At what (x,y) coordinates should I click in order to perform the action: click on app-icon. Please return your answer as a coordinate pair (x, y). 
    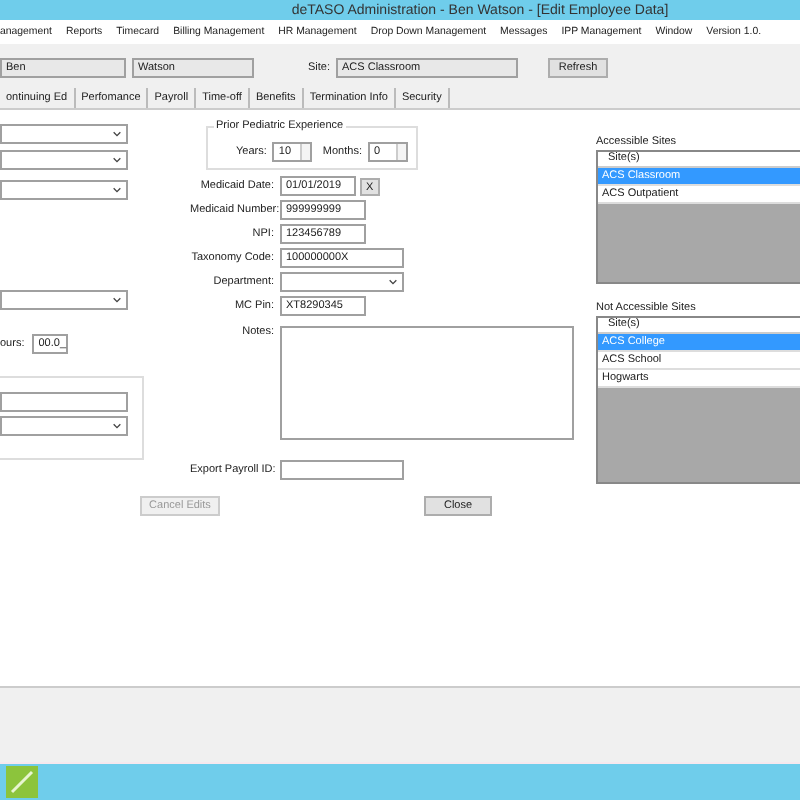
    Looking at the image, I should click on (22, 782).